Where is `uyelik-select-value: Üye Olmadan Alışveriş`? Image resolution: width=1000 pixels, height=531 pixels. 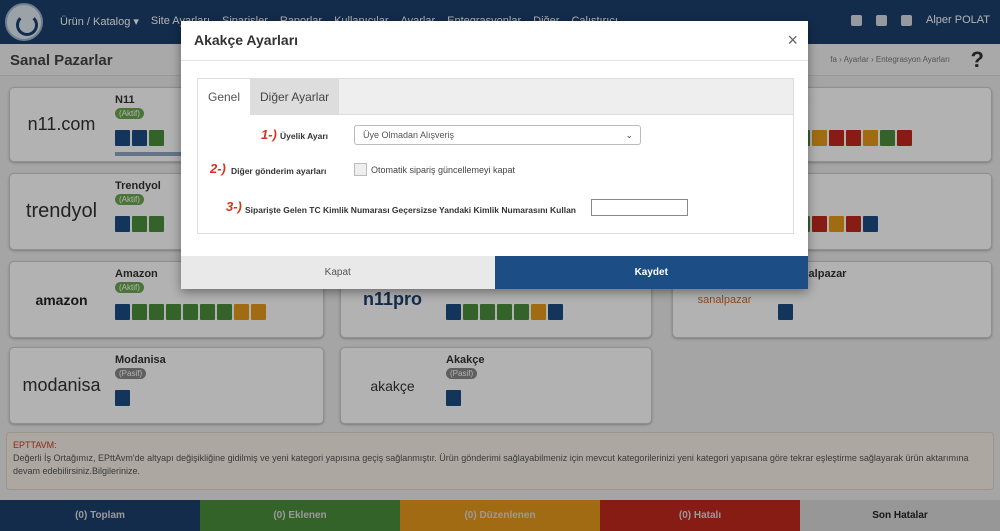 uyelik-select-value: Üye Olmadan Alışveriş is located at coordinates (409, 135).